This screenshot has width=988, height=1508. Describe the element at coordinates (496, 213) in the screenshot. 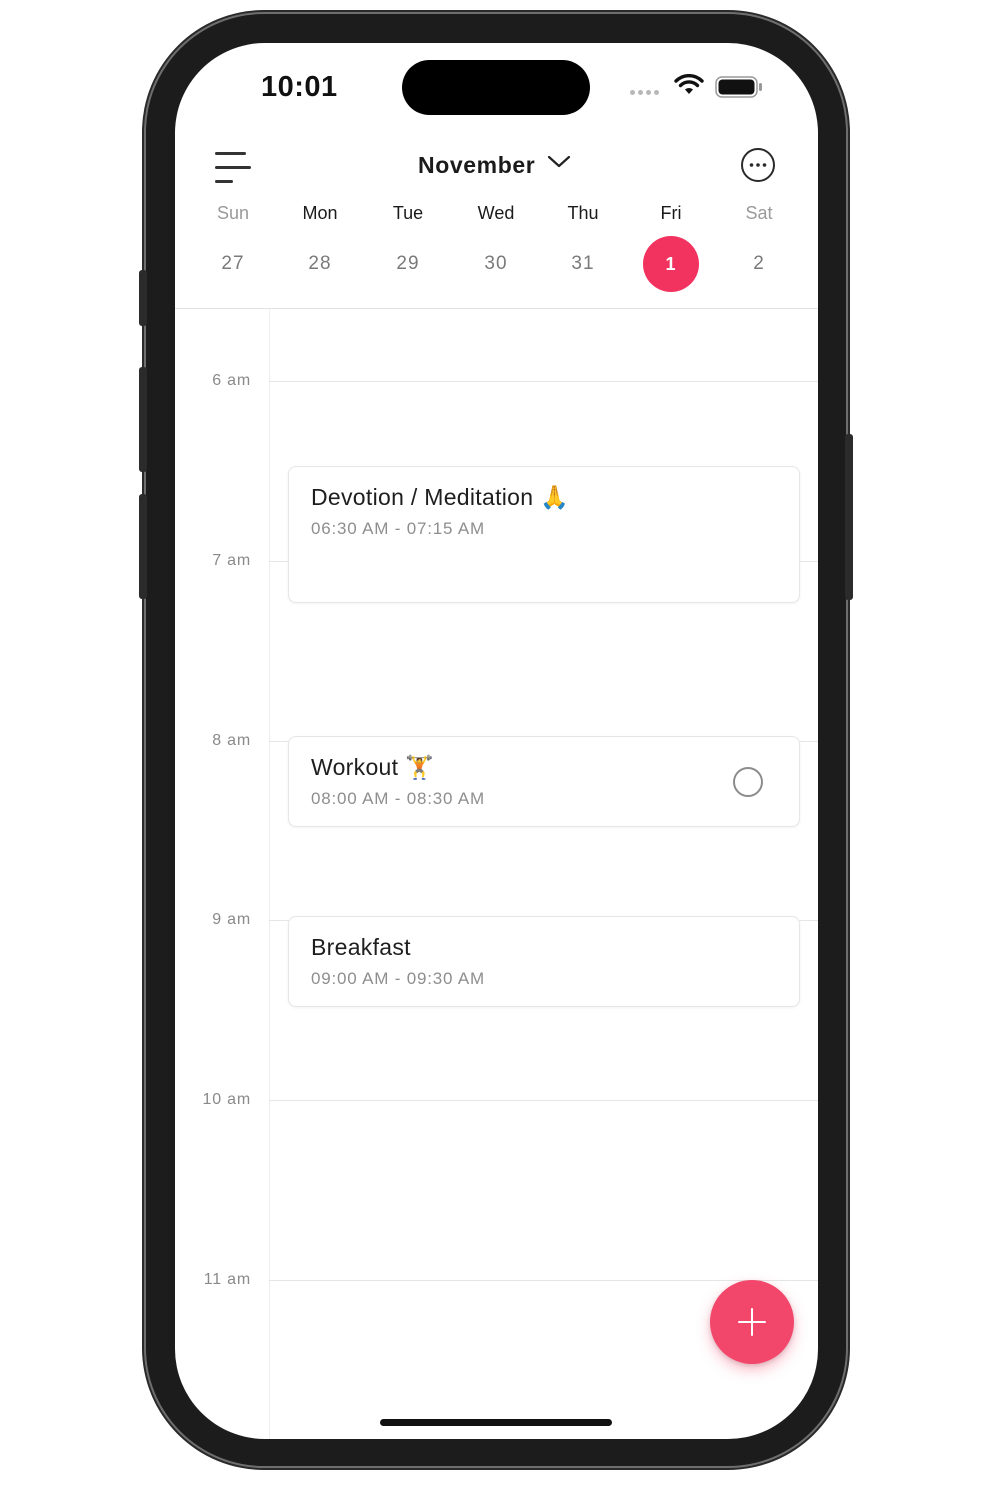

I see `day-name: Wed` at that location.